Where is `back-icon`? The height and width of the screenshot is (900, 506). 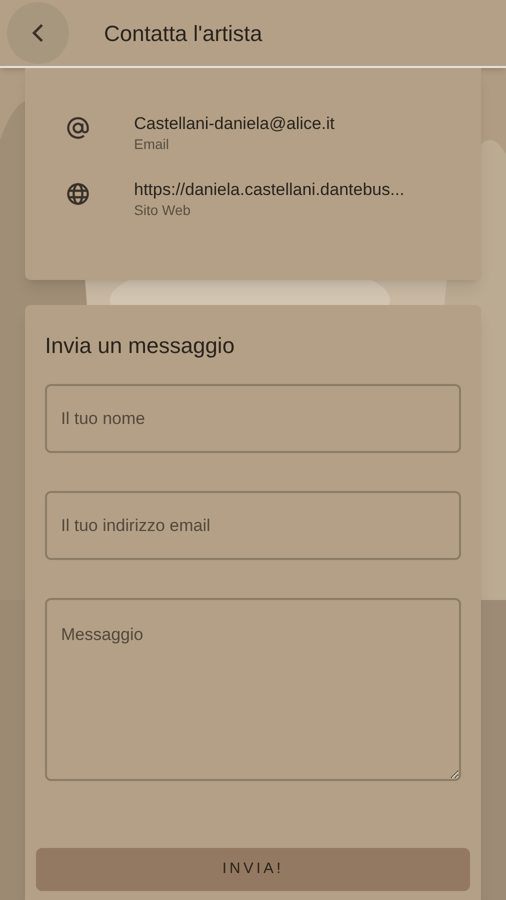
back-icon is located at coordinates (38, 33).